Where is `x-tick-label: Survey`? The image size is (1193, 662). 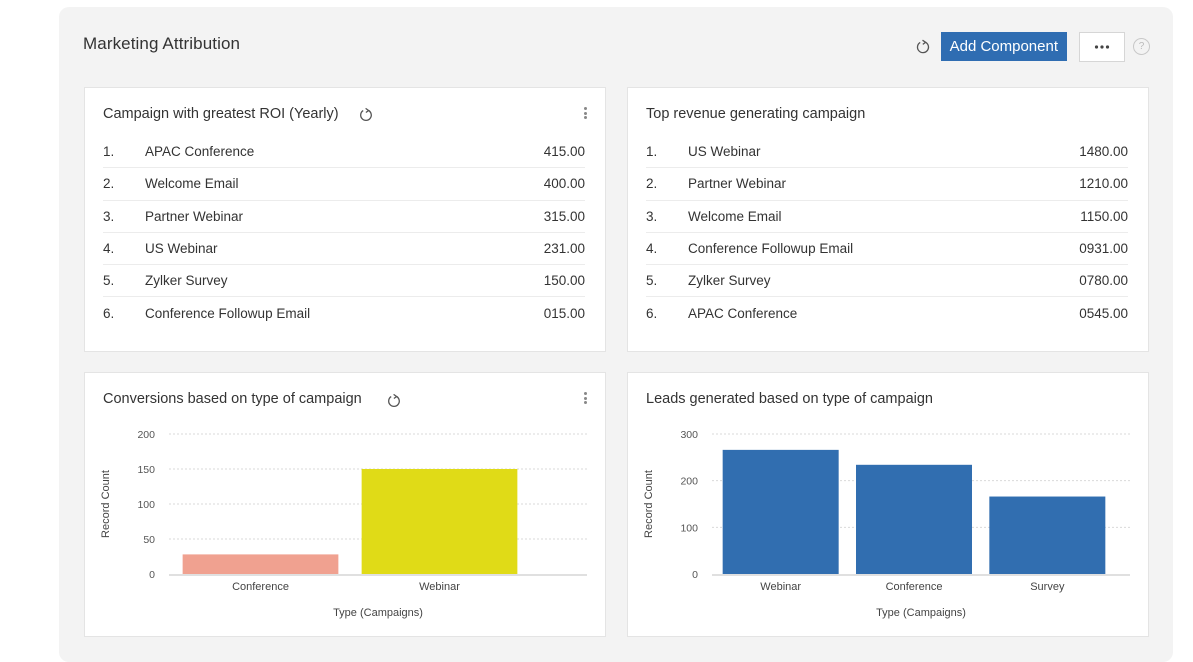
x-tick-label: Survey is located at coordinates (1047, 587).